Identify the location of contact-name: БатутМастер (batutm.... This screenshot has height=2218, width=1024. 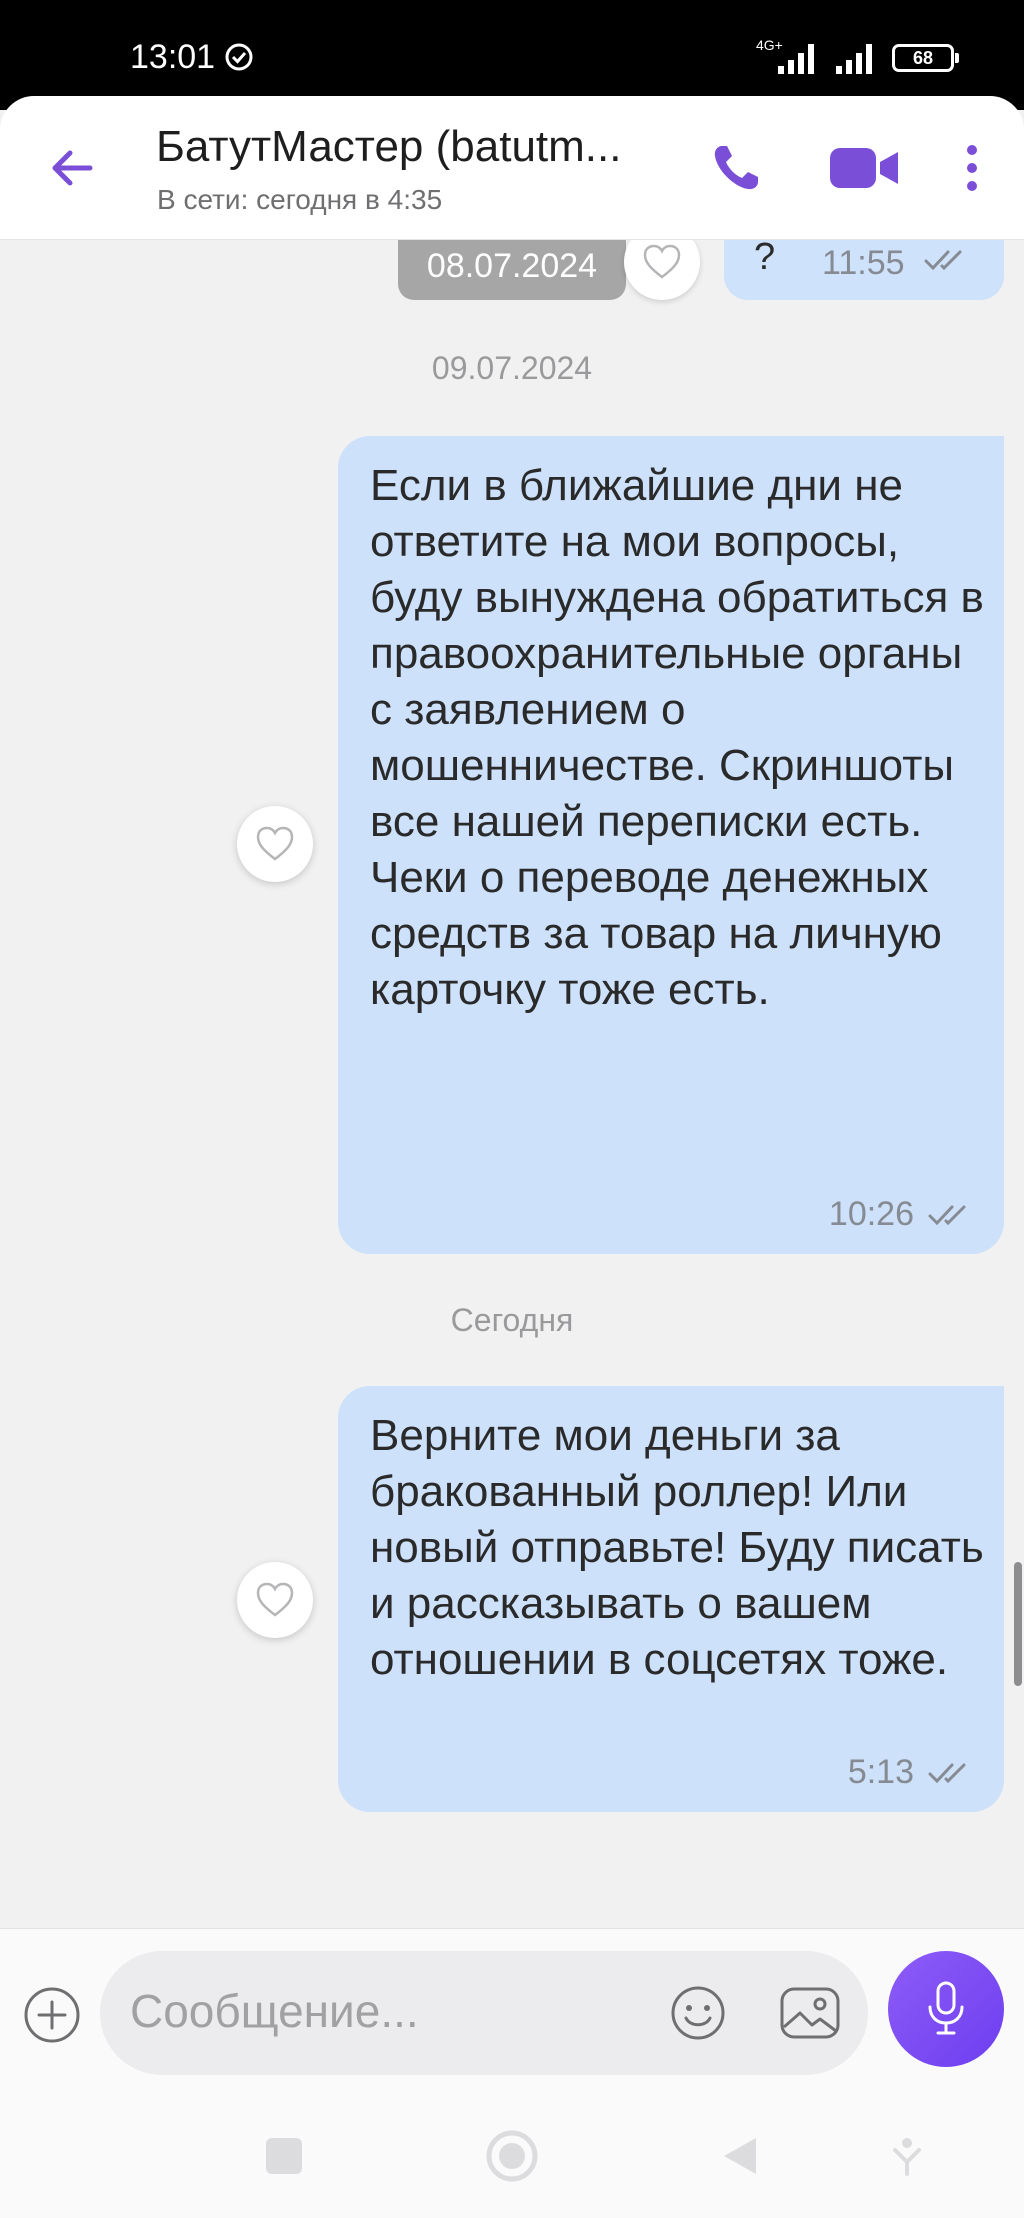
(416, 147).